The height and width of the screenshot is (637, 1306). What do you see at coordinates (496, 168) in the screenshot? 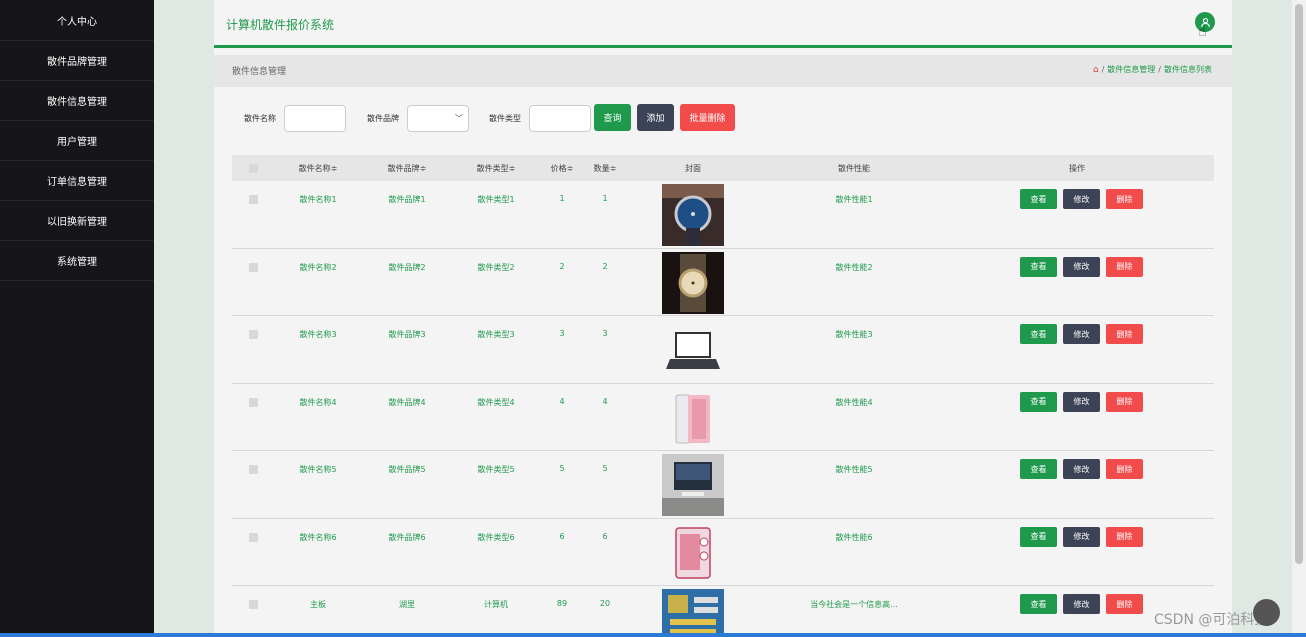
I see `column-header-type: 散件类型≑` at bounding box center [496, 168].